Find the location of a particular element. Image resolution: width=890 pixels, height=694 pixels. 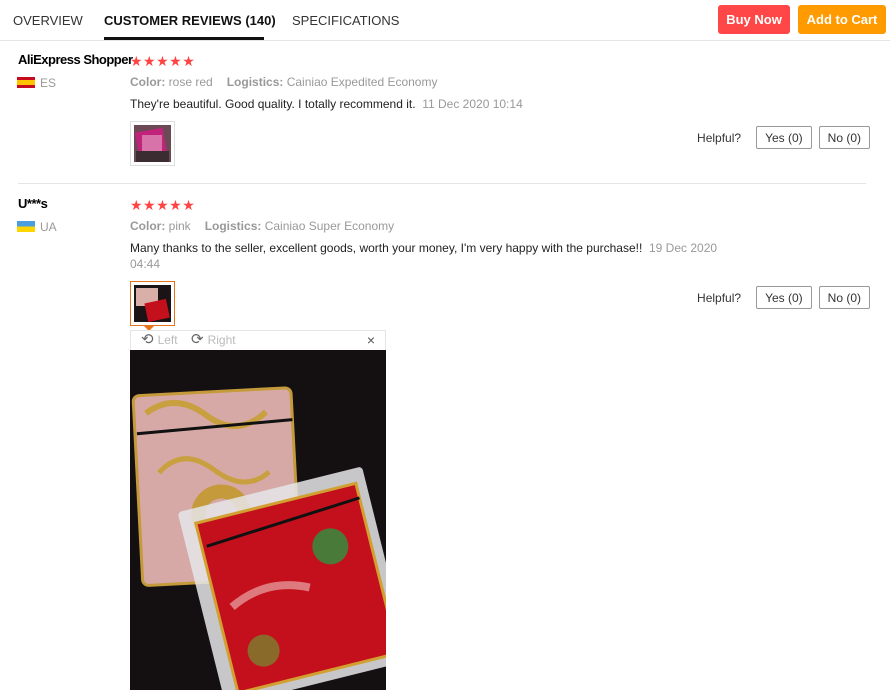

review-date-day: 19 Dec 2020 is located at coordinates (683, 248).